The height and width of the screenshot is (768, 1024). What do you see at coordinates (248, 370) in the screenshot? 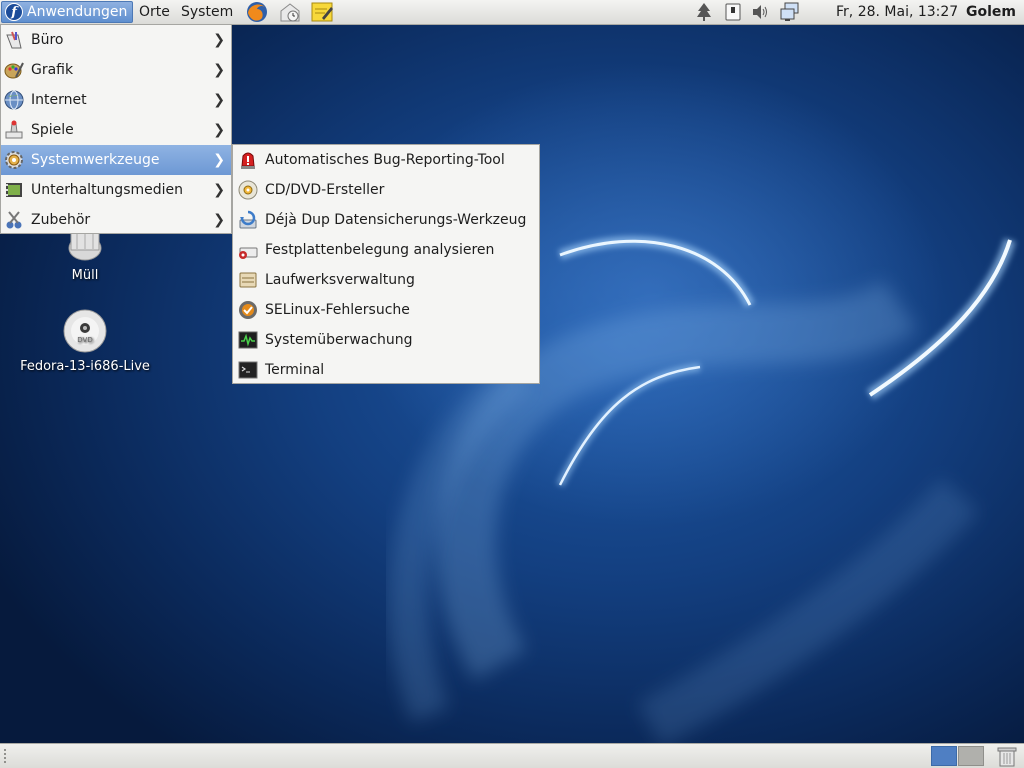
I see `terminal-icon` at bounding box center [248, 370].